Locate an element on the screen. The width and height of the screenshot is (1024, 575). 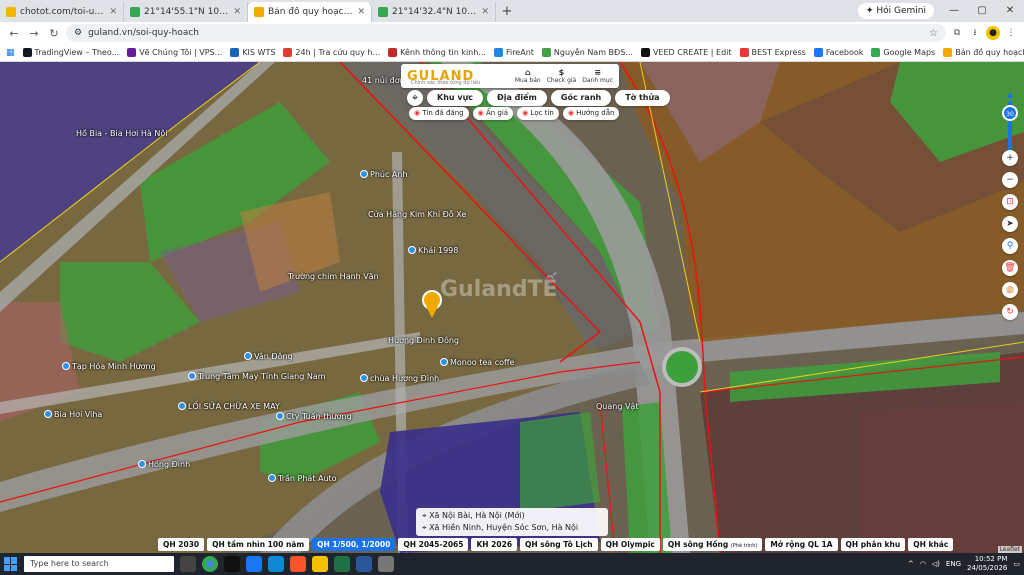
bookmark-item: Facebook is located at coordinates (838, 52).